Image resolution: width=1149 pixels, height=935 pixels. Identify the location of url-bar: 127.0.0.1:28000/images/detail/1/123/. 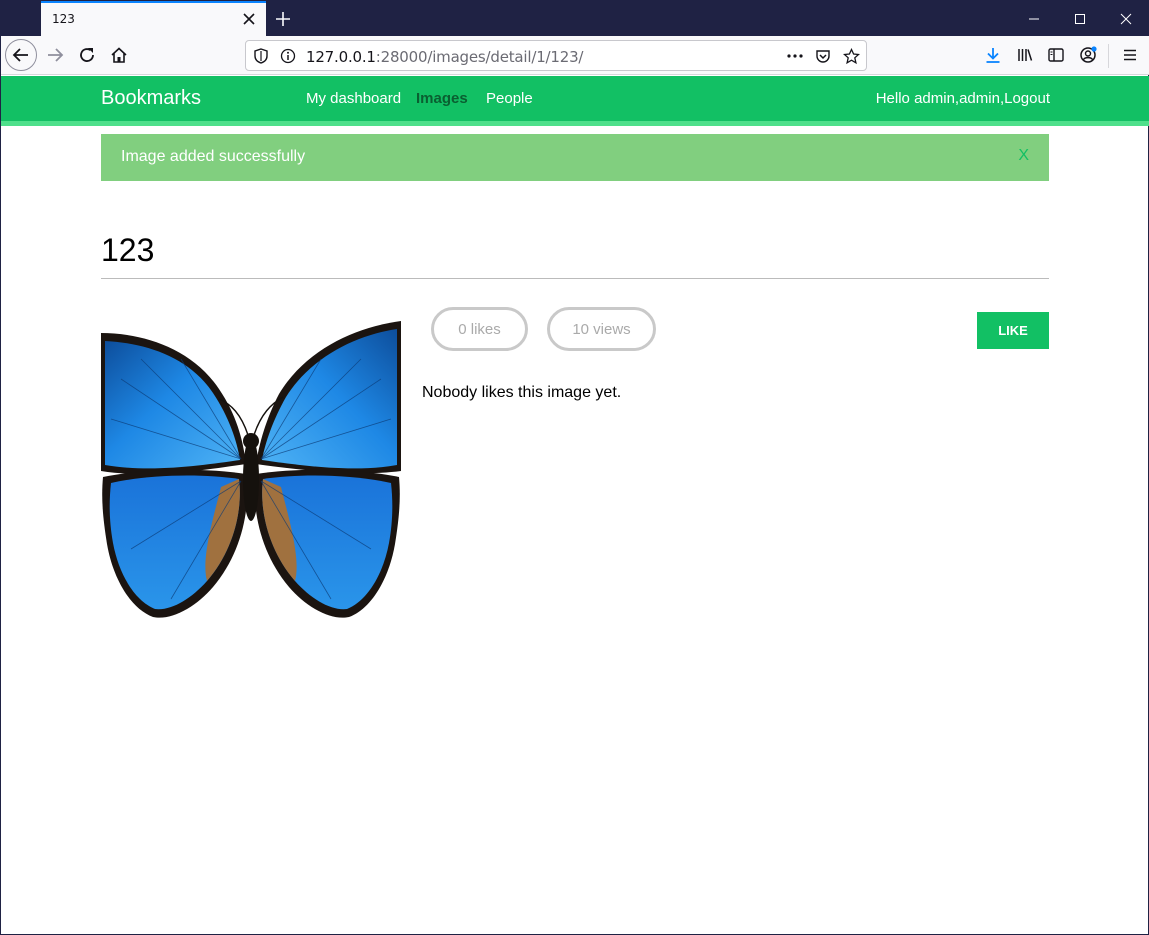
(556, 55).